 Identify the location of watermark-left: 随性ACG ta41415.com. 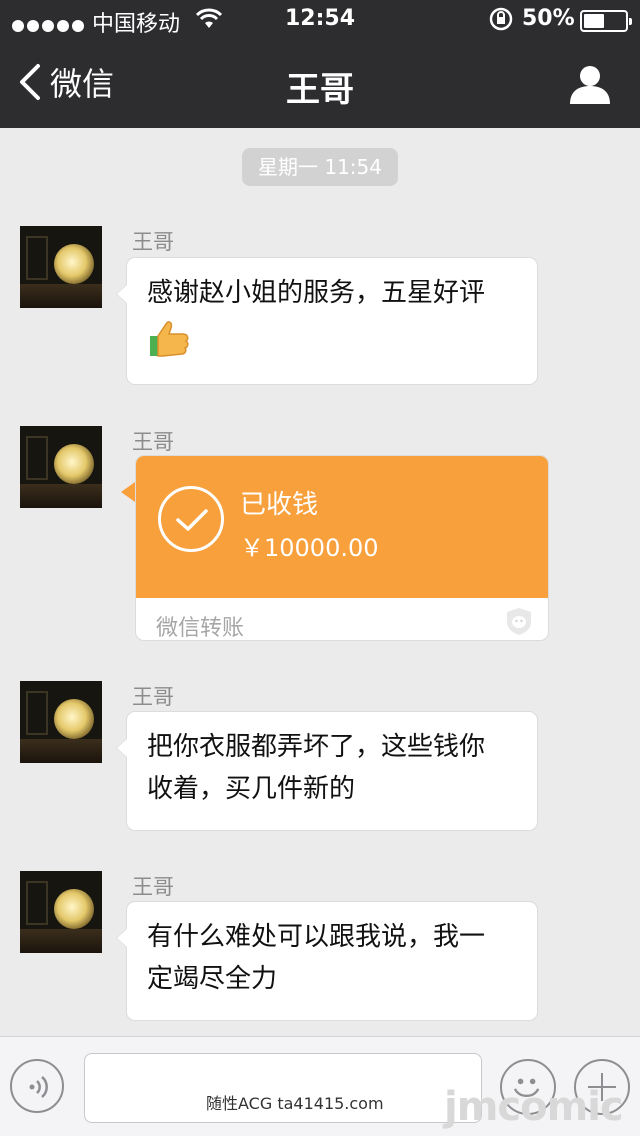
(295, 1103).